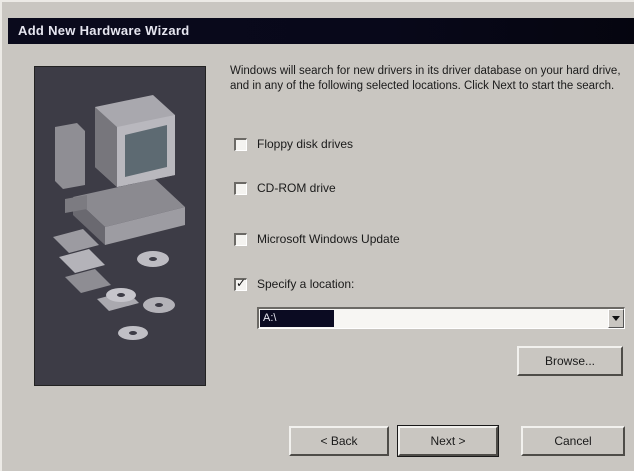 This screenshot has width=634, height=471. What do you see at coordinates (104, 30) in the screenshot?
I see `window-title: Add New Hardware Wizard` at bounding box center [104, 30].